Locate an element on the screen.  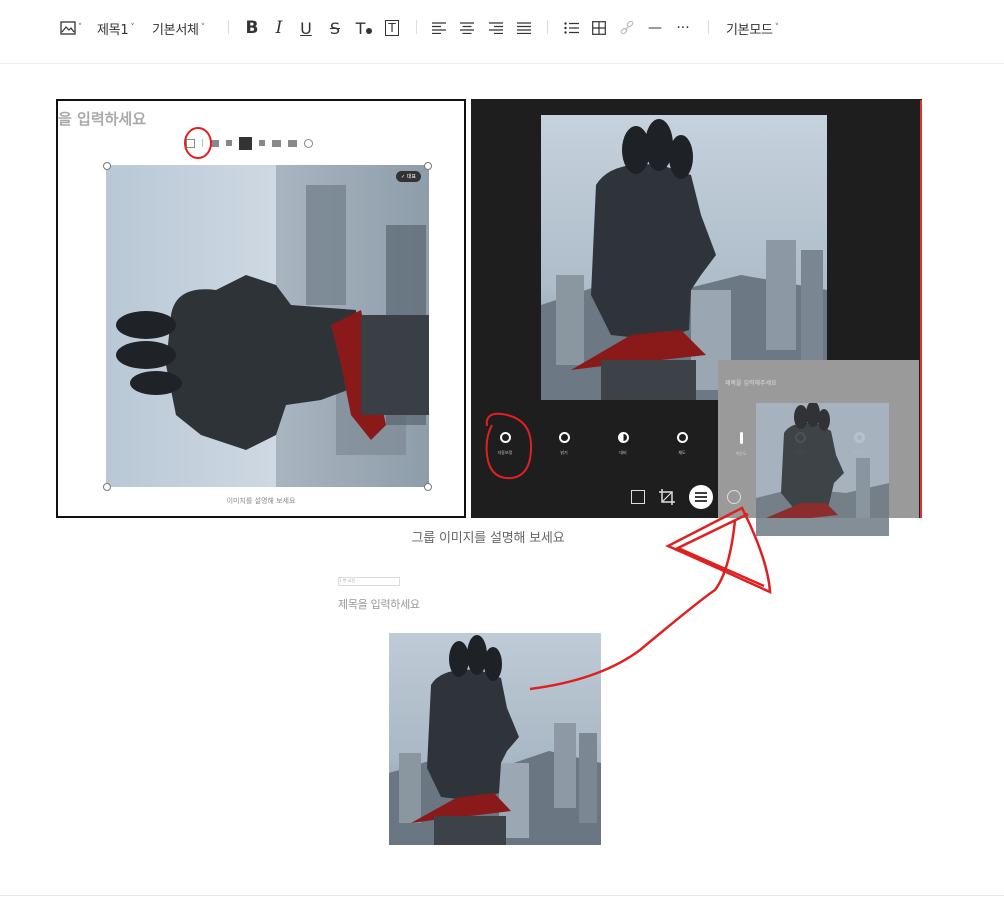
heading-select: 제목1 ˅ is located at coordinates (116, 28).